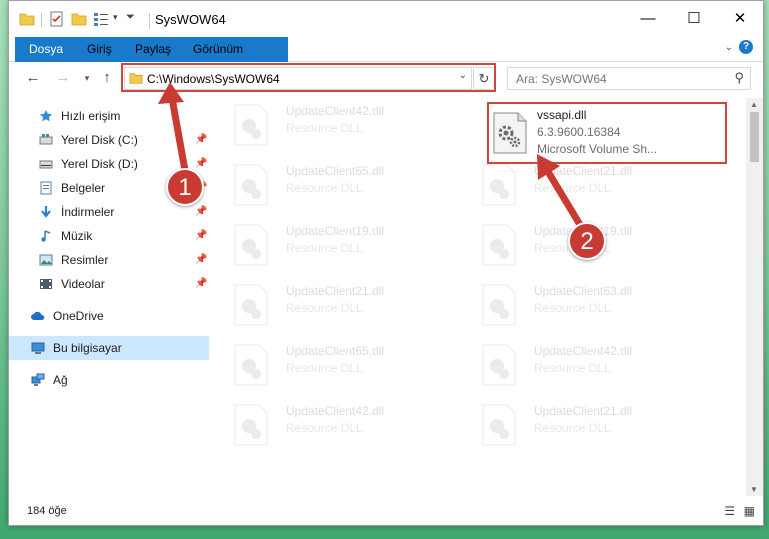 Image resolution: width=769 pixels, height=539 pixels. What do you see at coordinates (38, 379) in the screenshot?
I see `network-icon` at bounding box center [38, 379].